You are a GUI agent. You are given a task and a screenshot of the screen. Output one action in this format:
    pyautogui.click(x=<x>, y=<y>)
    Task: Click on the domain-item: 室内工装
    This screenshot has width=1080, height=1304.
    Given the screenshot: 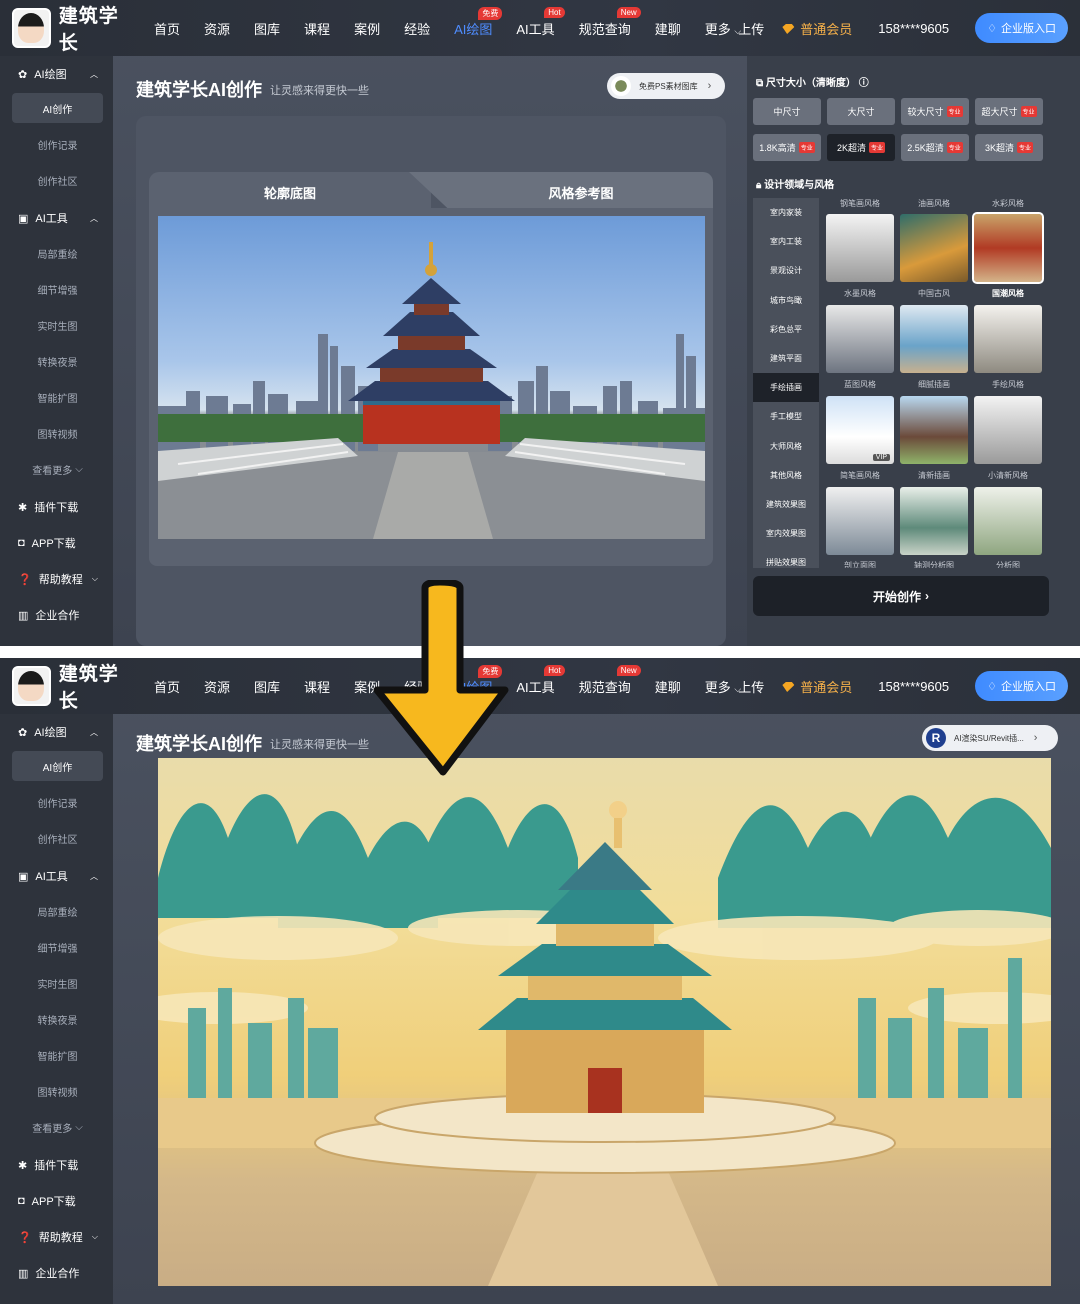 What is the action you would take?
    pyautogui.click(x=786, y=241)
    